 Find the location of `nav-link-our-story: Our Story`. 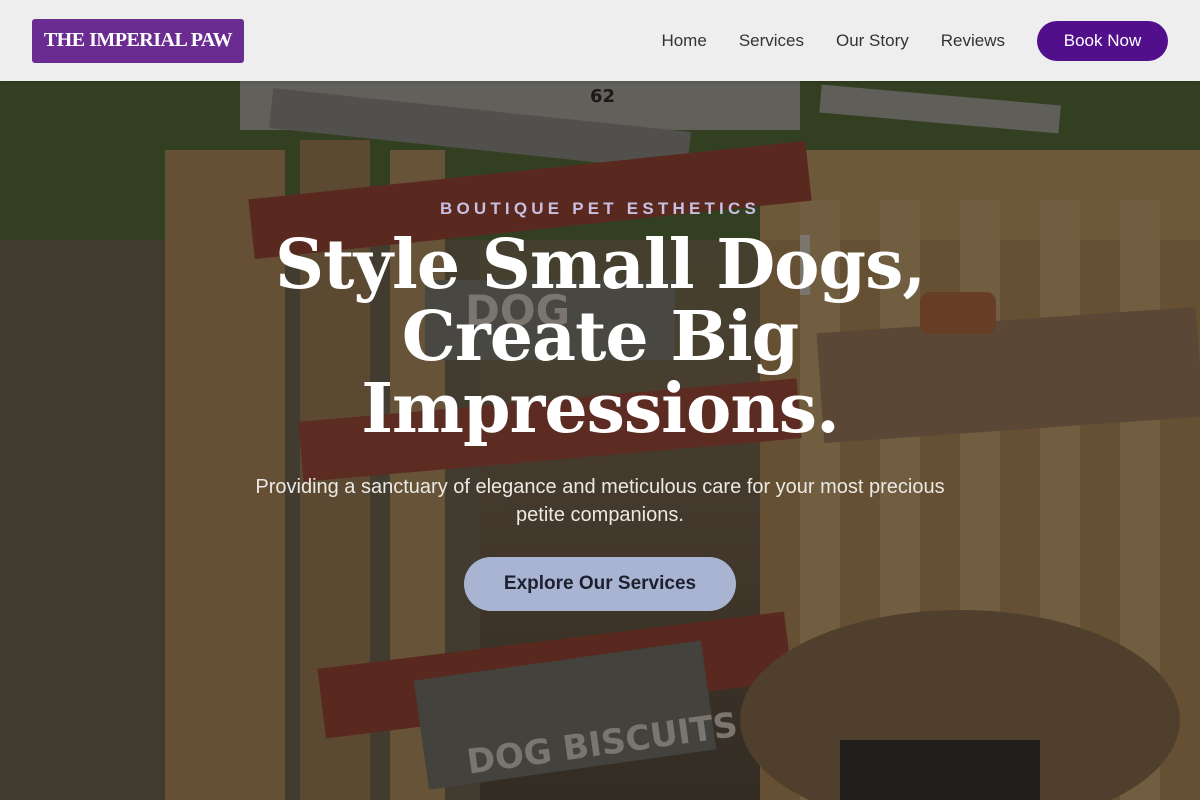

nav-link-our-story: Our Story is located at coordinates (872, 41).